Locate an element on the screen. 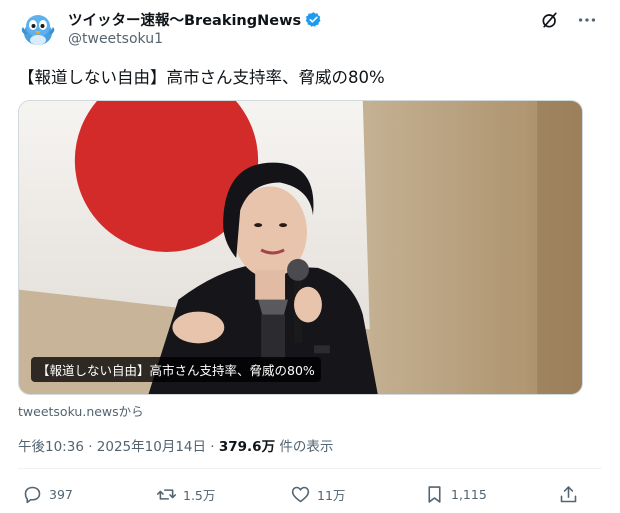 Image resolution: width=620 pixels, height=513 pixels. share-button is located at coordinates (568, 494).